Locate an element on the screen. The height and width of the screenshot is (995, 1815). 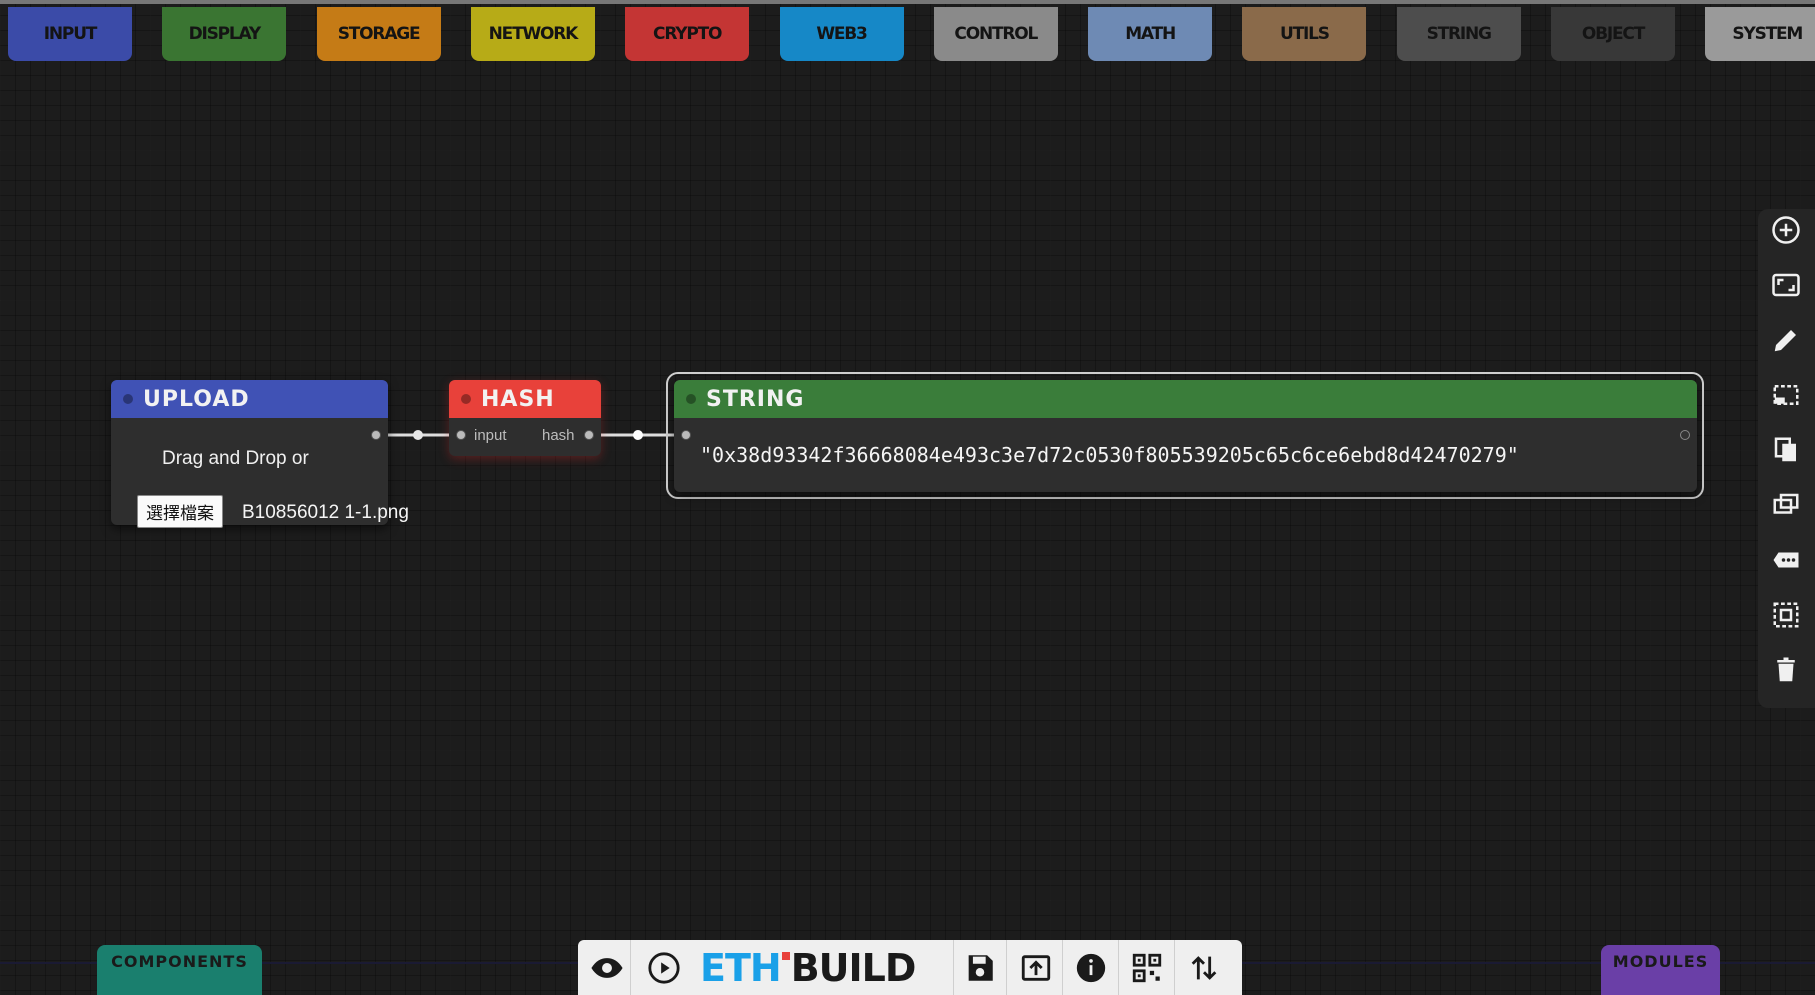
bottom-toolbar: ETH BUILD is located at coordinates (910, 967).